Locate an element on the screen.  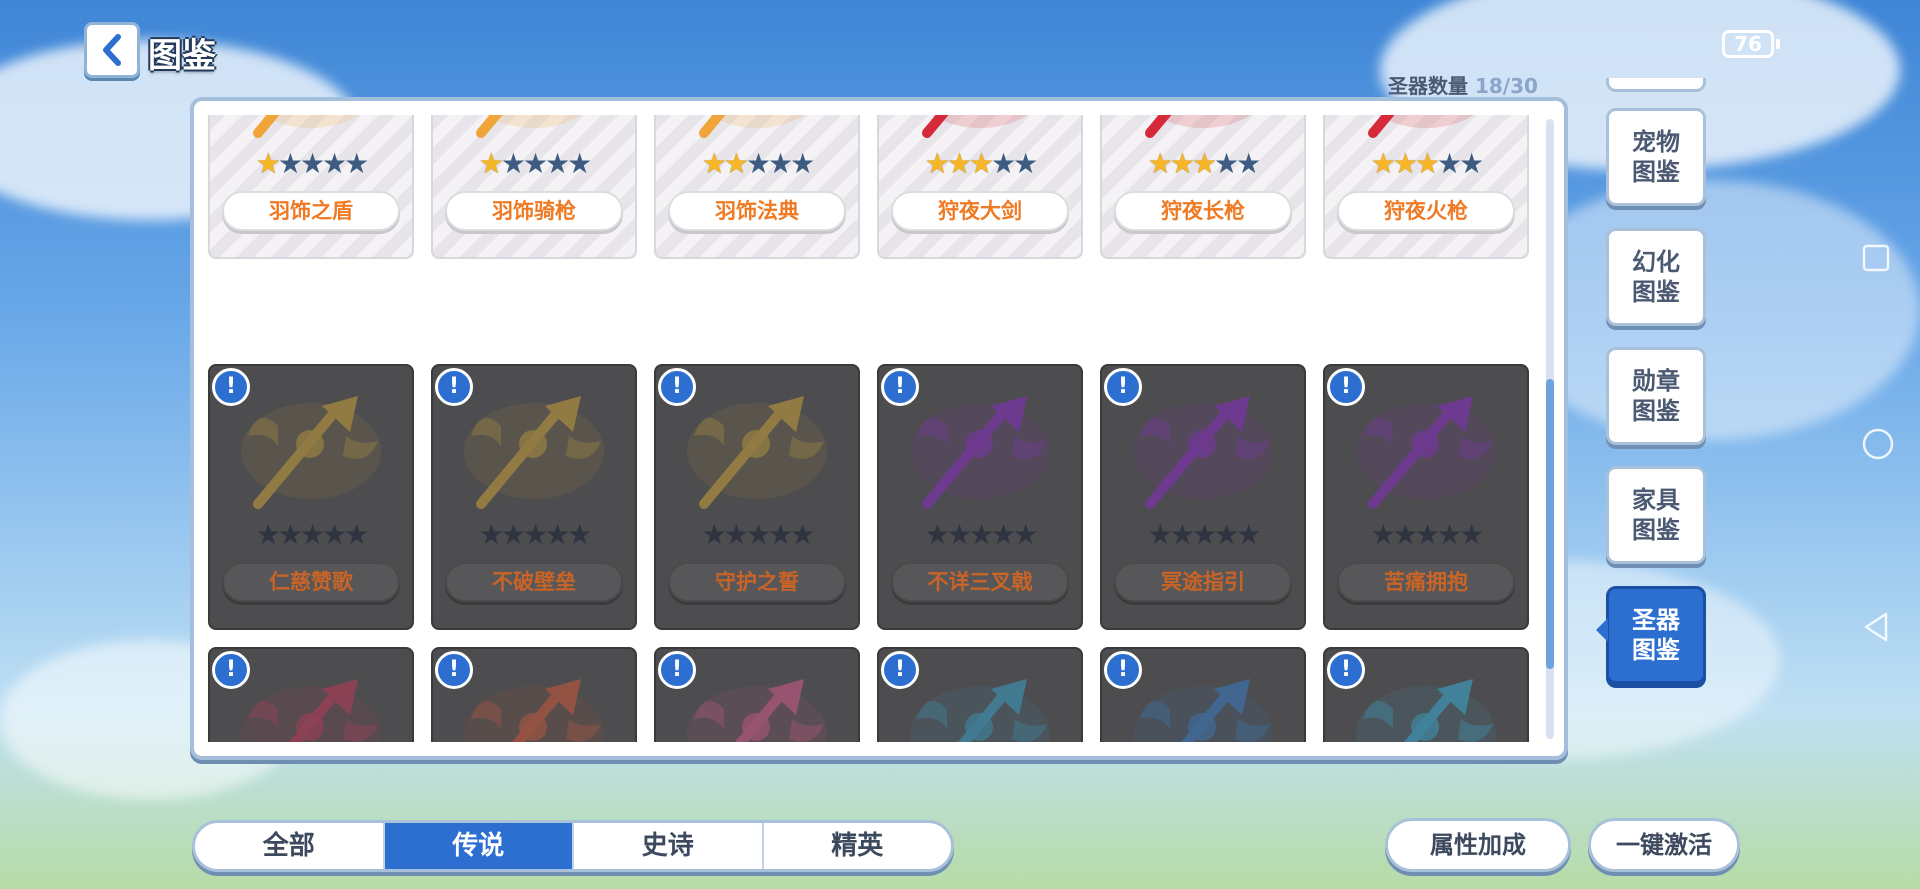
collection-count: 圣器数量 18/30 is located at coordinates (1463, 84).